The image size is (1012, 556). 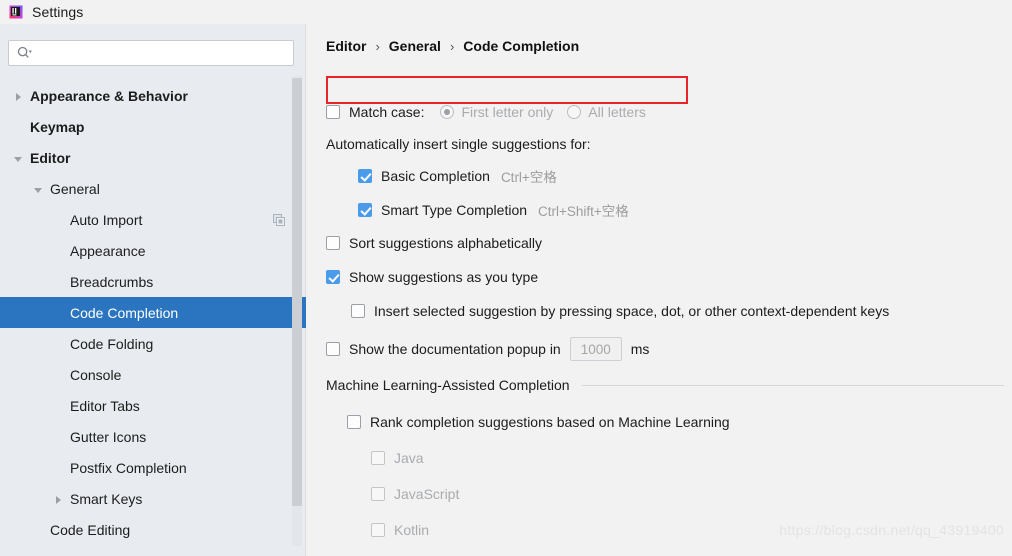 I want to click on sidebar-item-code-completion: Code Completion, so click(x=153, y=312).